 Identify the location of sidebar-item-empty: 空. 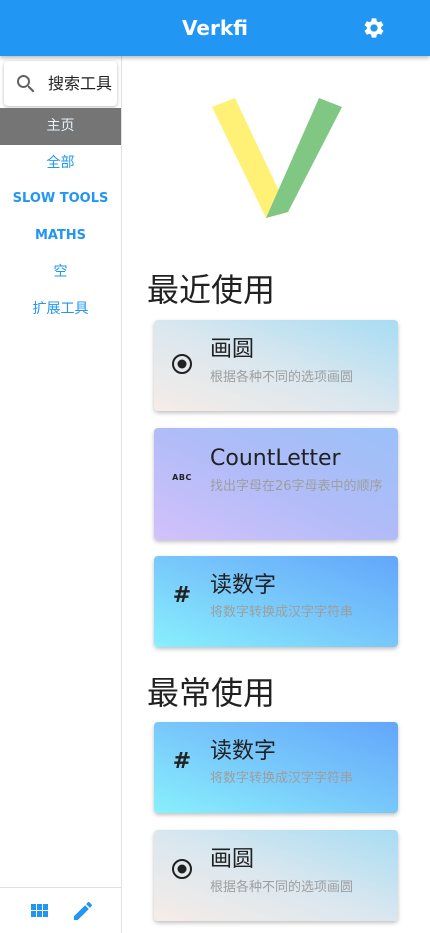
(60, 272).